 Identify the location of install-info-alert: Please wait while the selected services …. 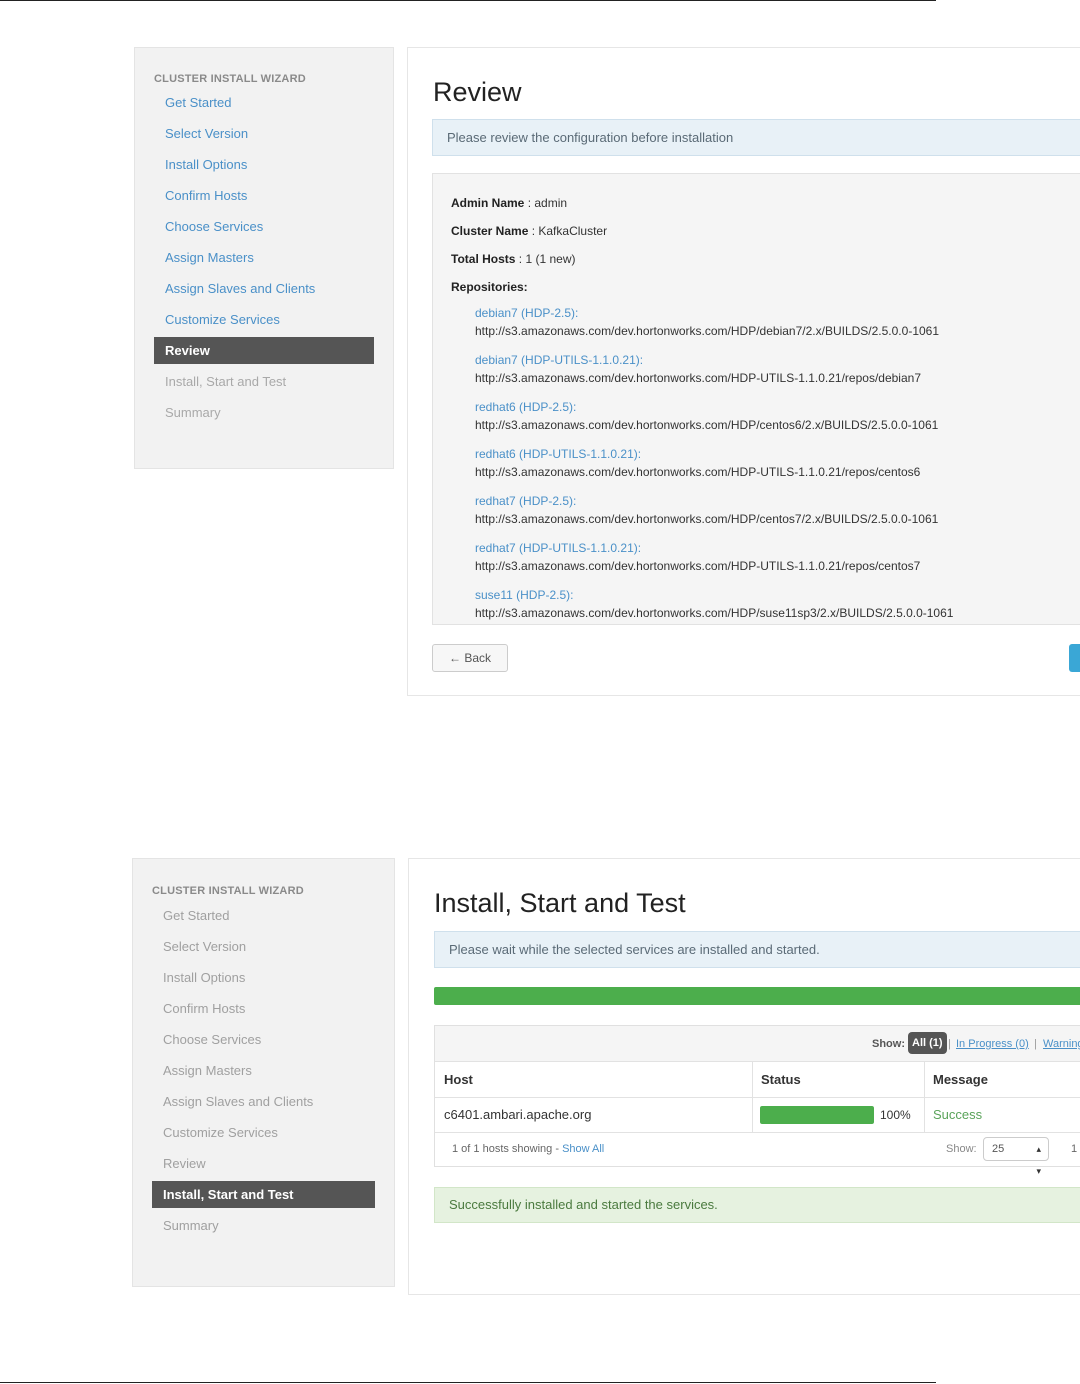
(757, 949).